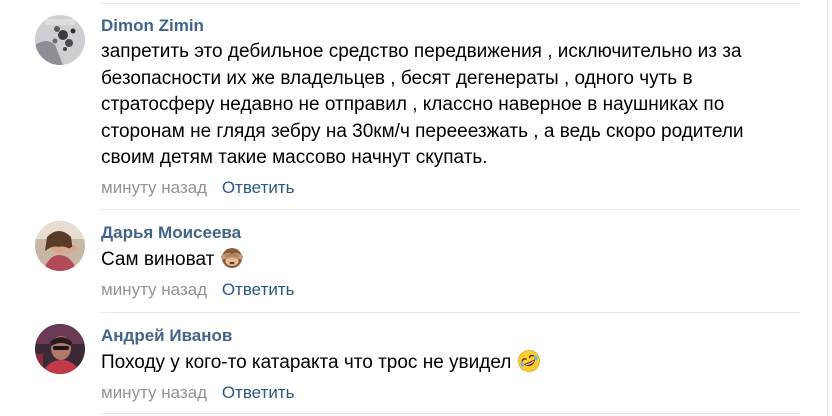  What do you see at coordinates (450, 3) in the screenshot?
I see `top-divider` at bounding box center [450, 3].